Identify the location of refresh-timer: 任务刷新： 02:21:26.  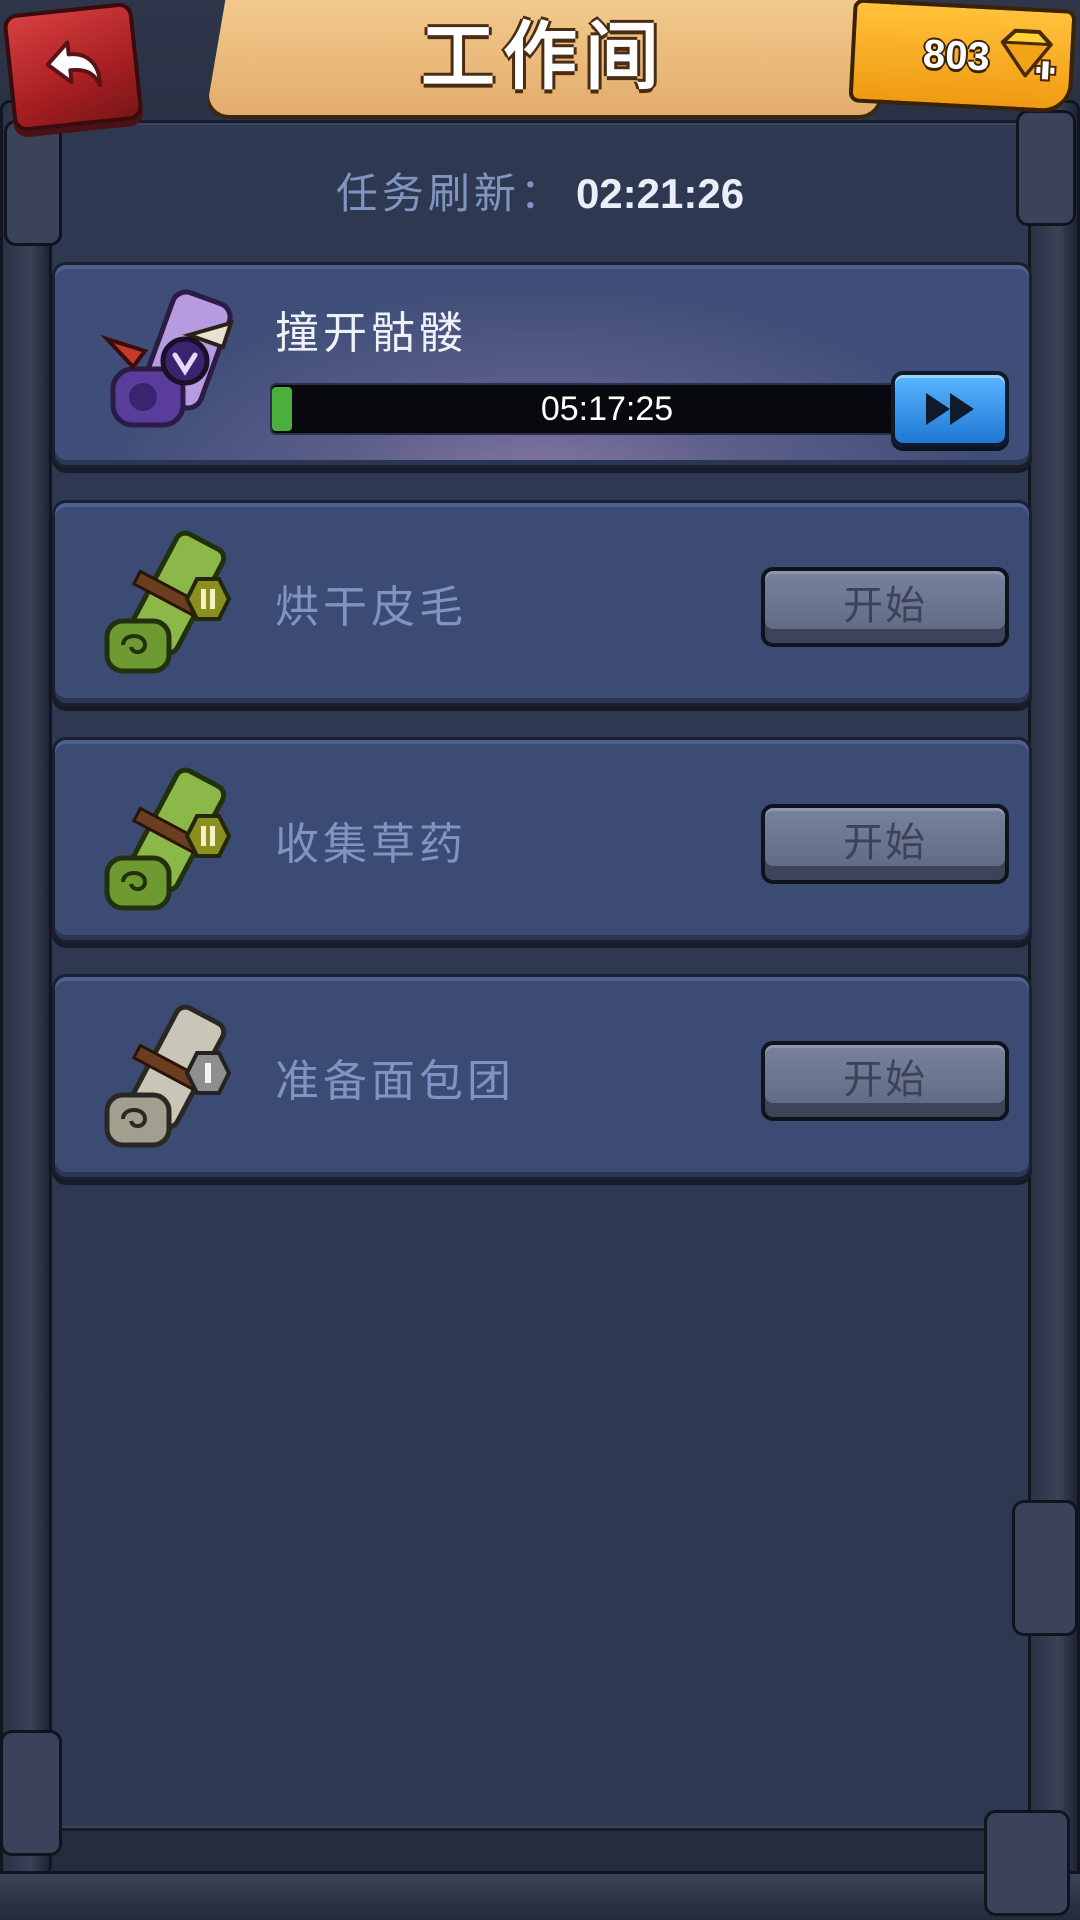
(540, 190).